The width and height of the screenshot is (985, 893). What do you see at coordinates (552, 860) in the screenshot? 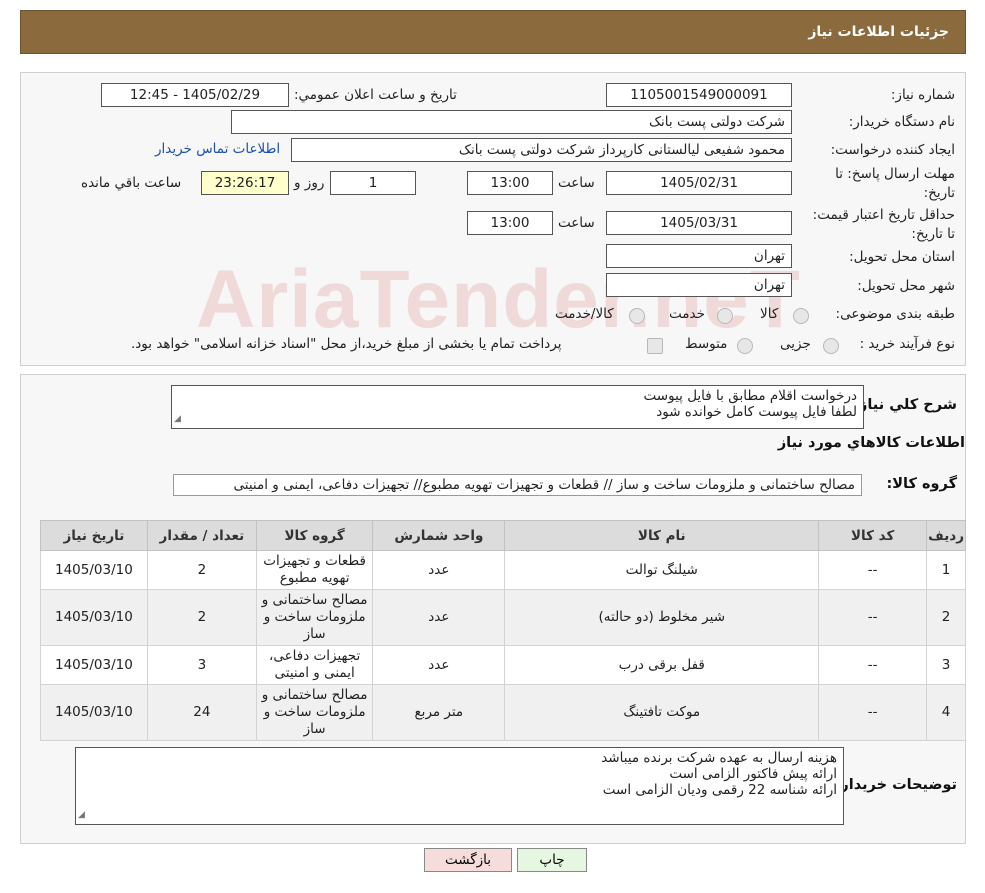
I see `print-button: چاپ` at bounding box center [552, 860].